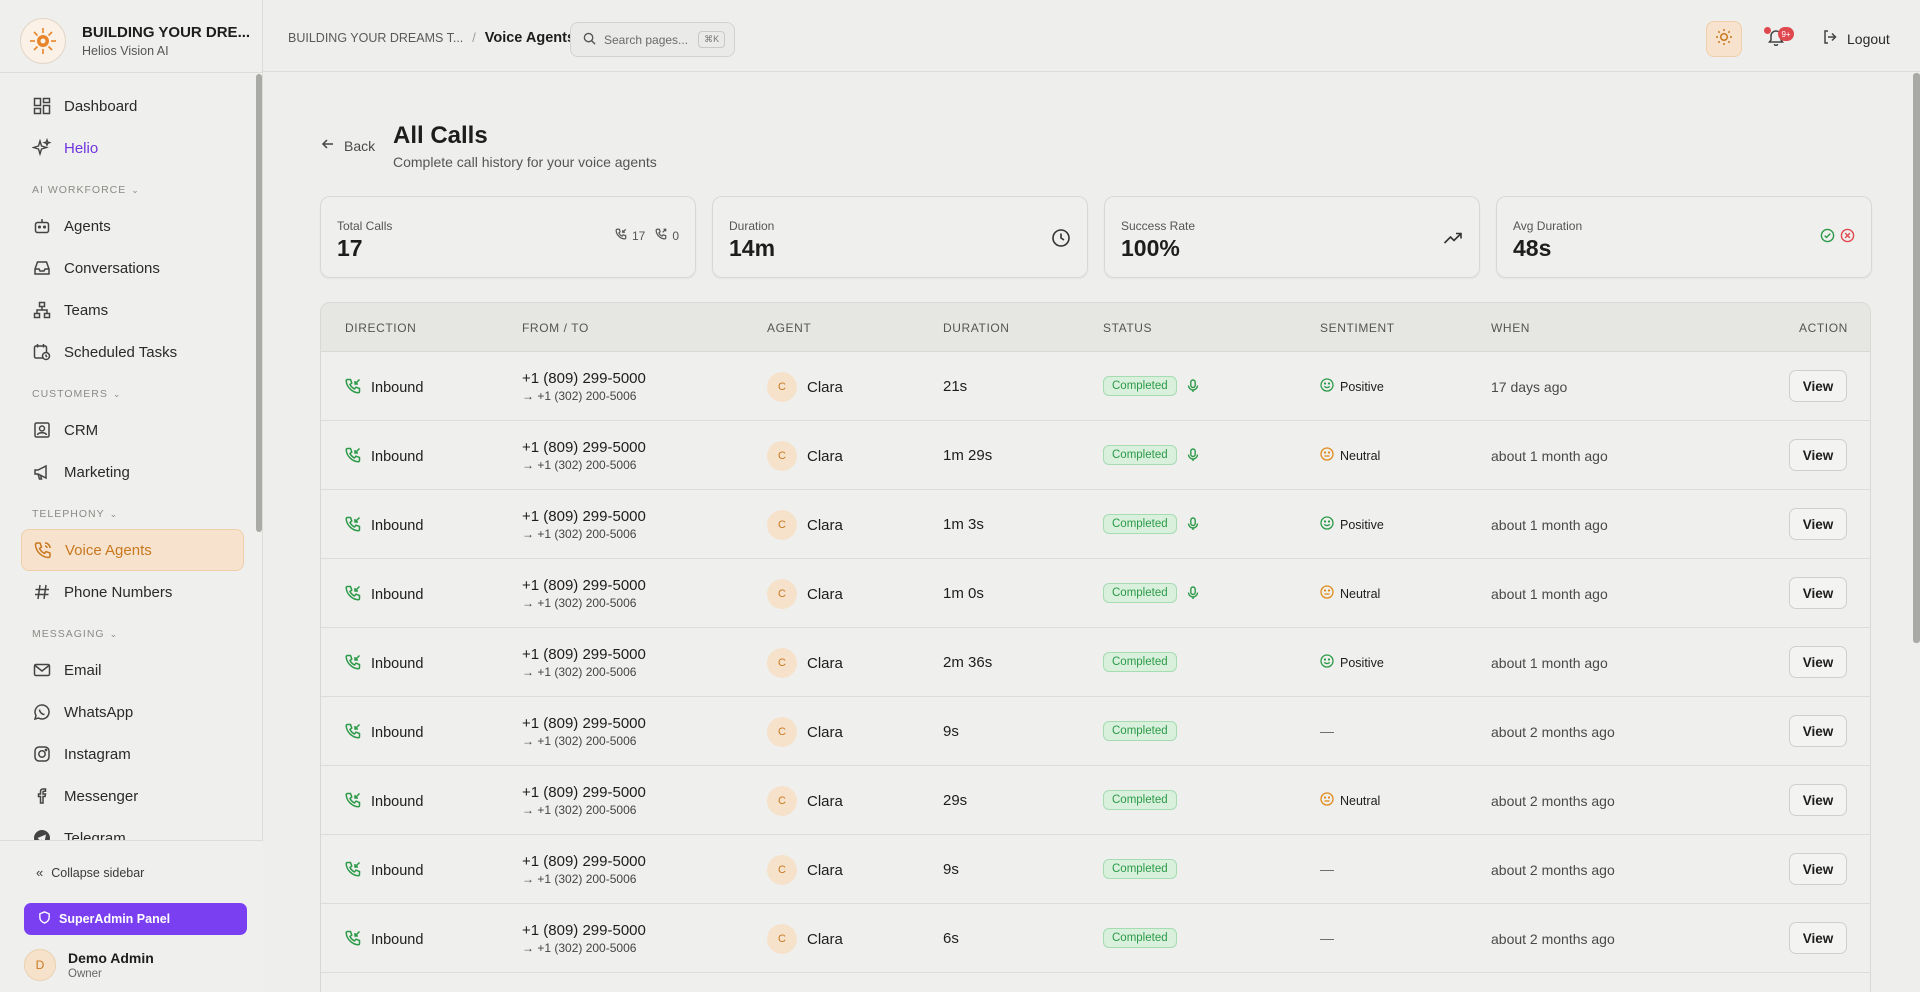 This screenshot has width=1920, height=992. Describe the element at coordinates (132, 148) in the screenshot. I see `sidebar-item-helio: Helio` at that location.